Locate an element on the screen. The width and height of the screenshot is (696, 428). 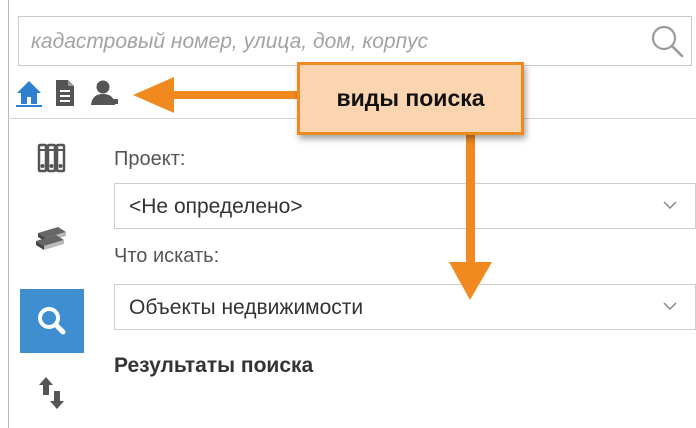
project-select-value: <Не определено> is located at coordinates (216, 206).